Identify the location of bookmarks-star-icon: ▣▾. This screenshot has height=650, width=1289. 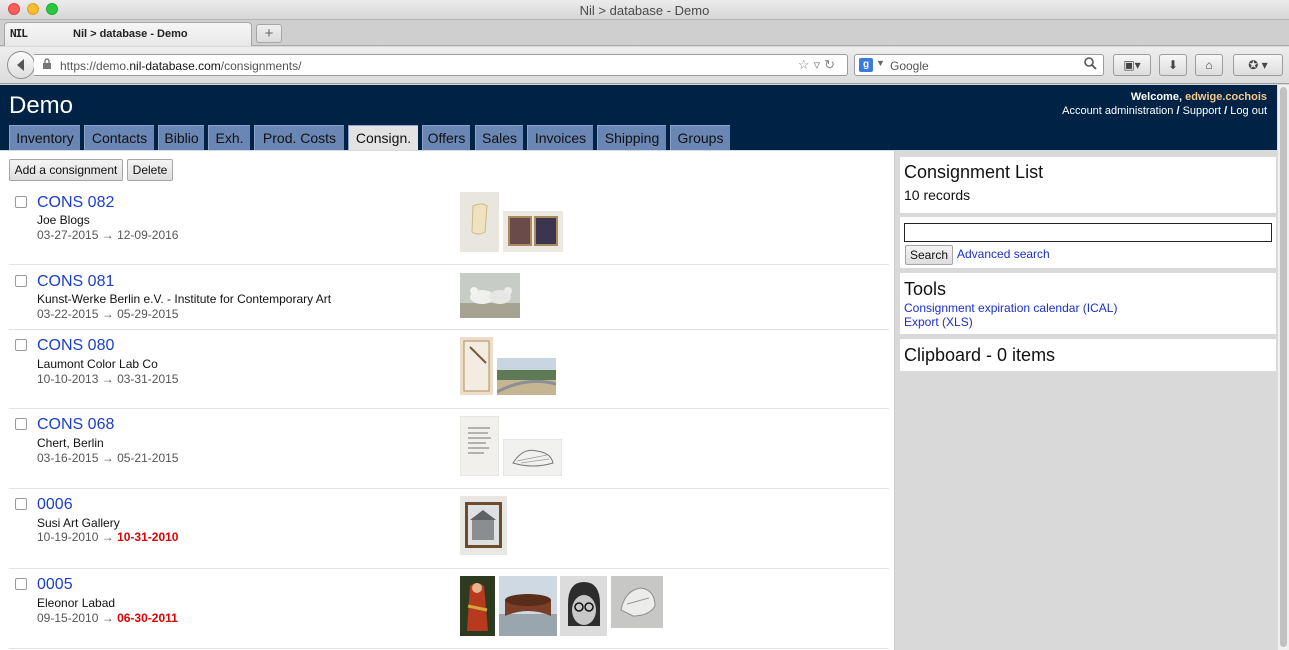
(1132, 65).